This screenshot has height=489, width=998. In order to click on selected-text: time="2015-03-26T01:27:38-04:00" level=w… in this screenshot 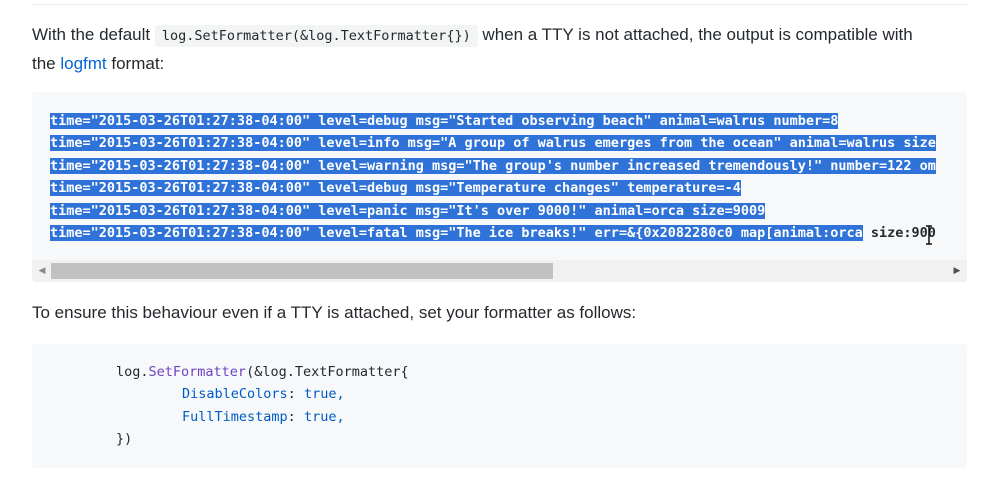, I will do `click(493, 165)`.